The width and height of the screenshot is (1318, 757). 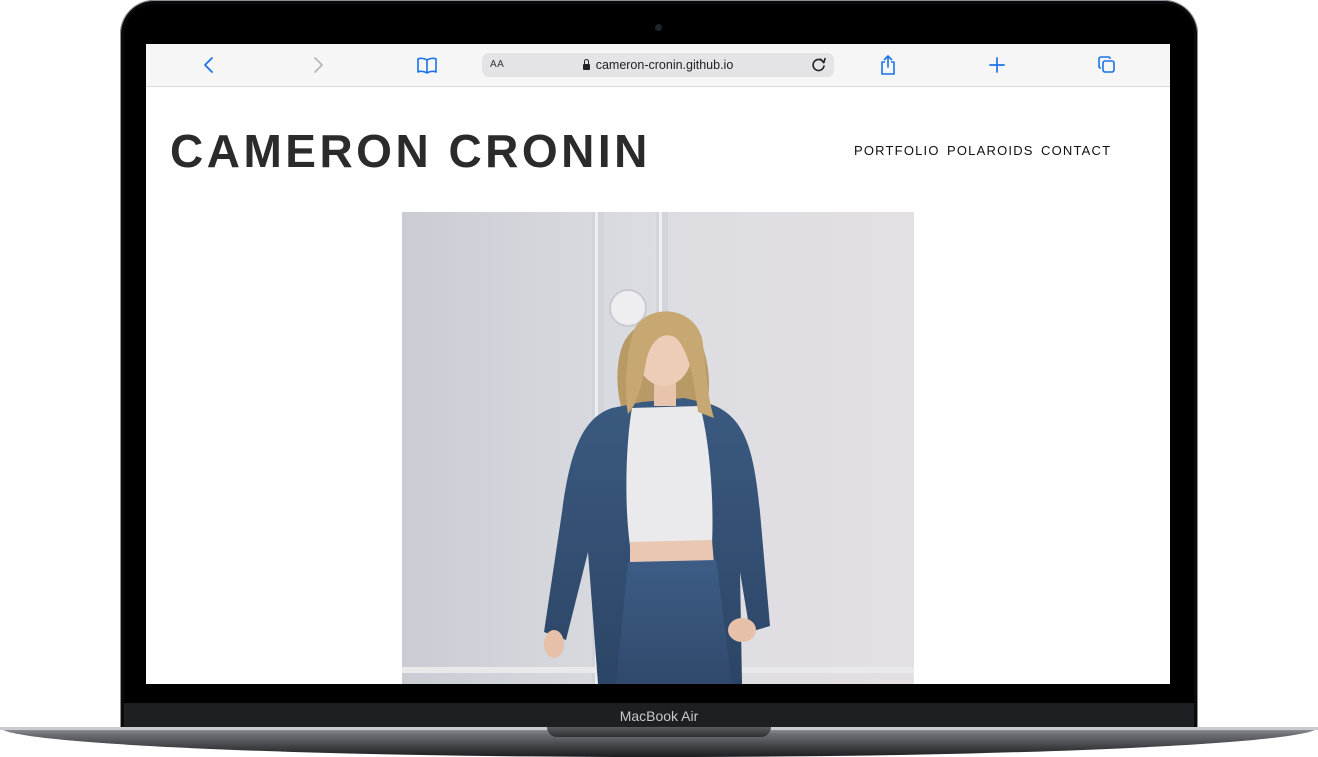 I want to click on url-text: cameron-cronin.github.io, so click(x=664, y=65).